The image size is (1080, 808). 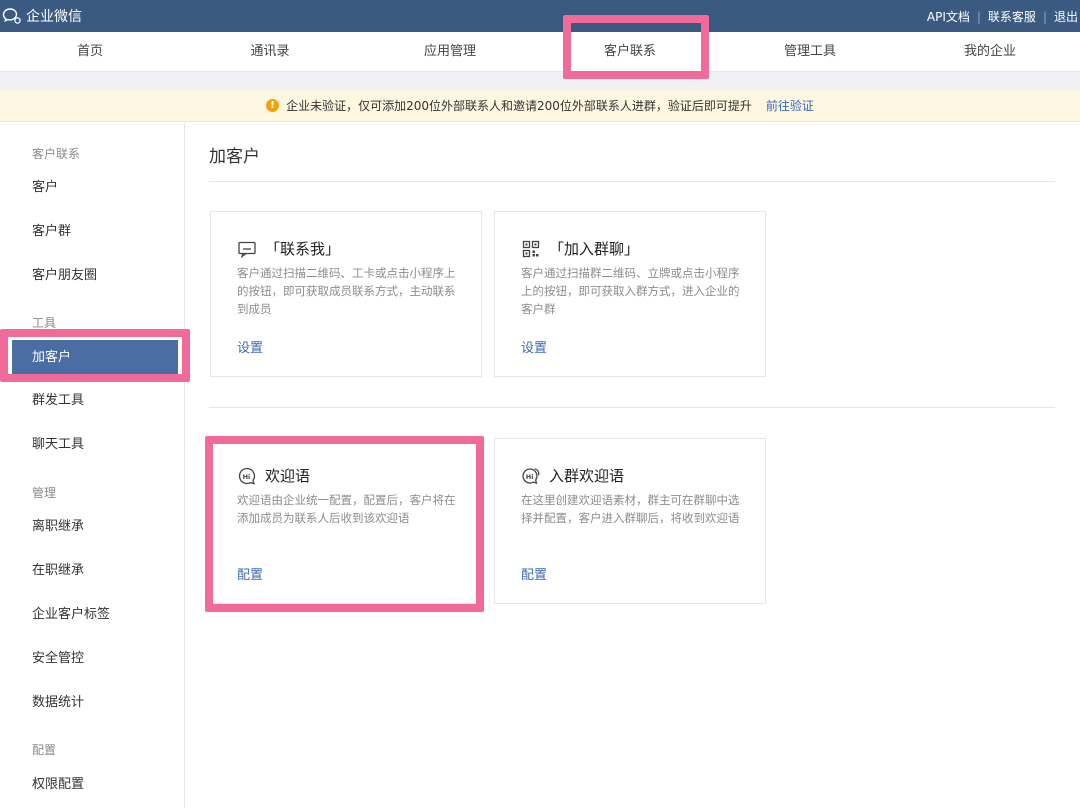 I want to click on card-header: Hi 入群欢迎语, so click(x=572, y=475).